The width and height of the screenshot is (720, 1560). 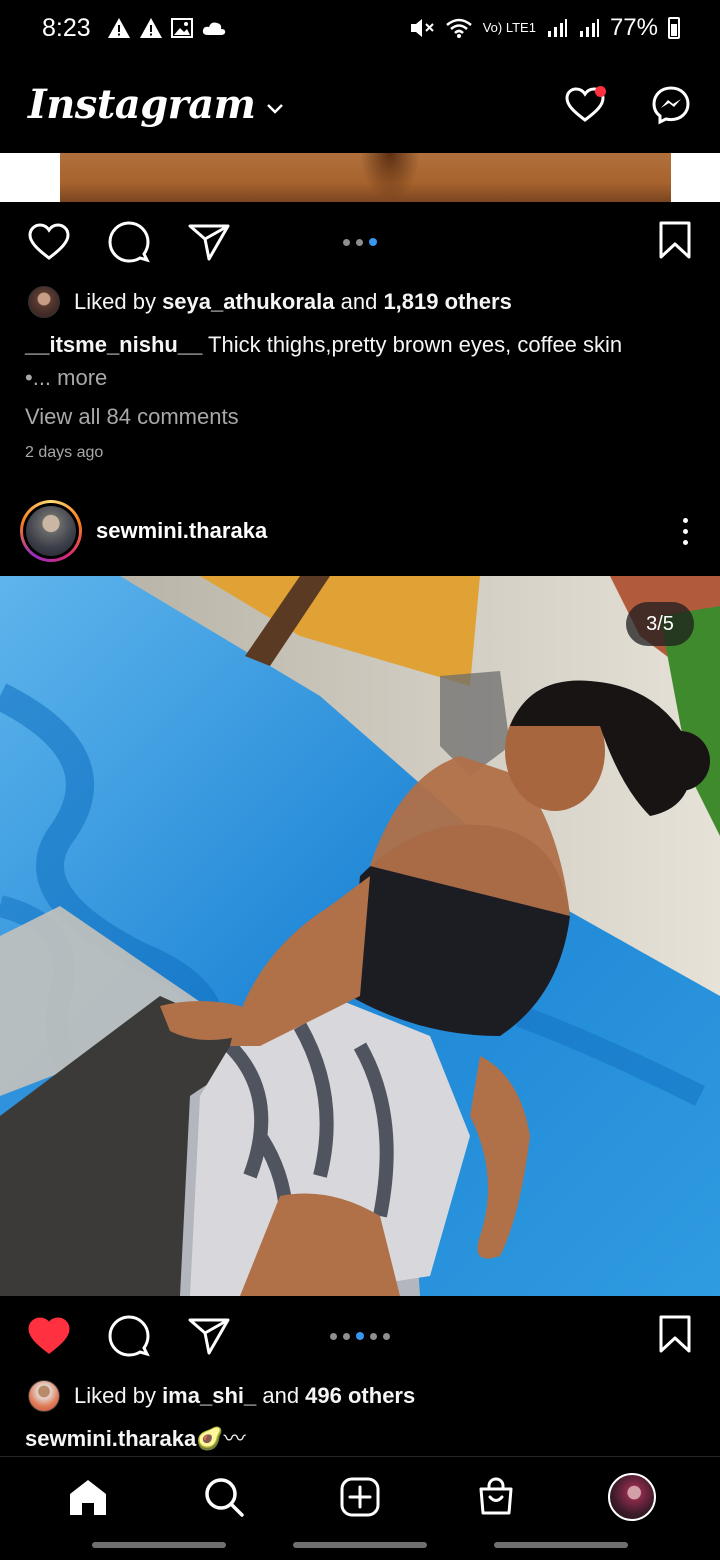 I want to click on status-bar: 8:23 Vo) LTE1 77%, so click(x=360, y=28).